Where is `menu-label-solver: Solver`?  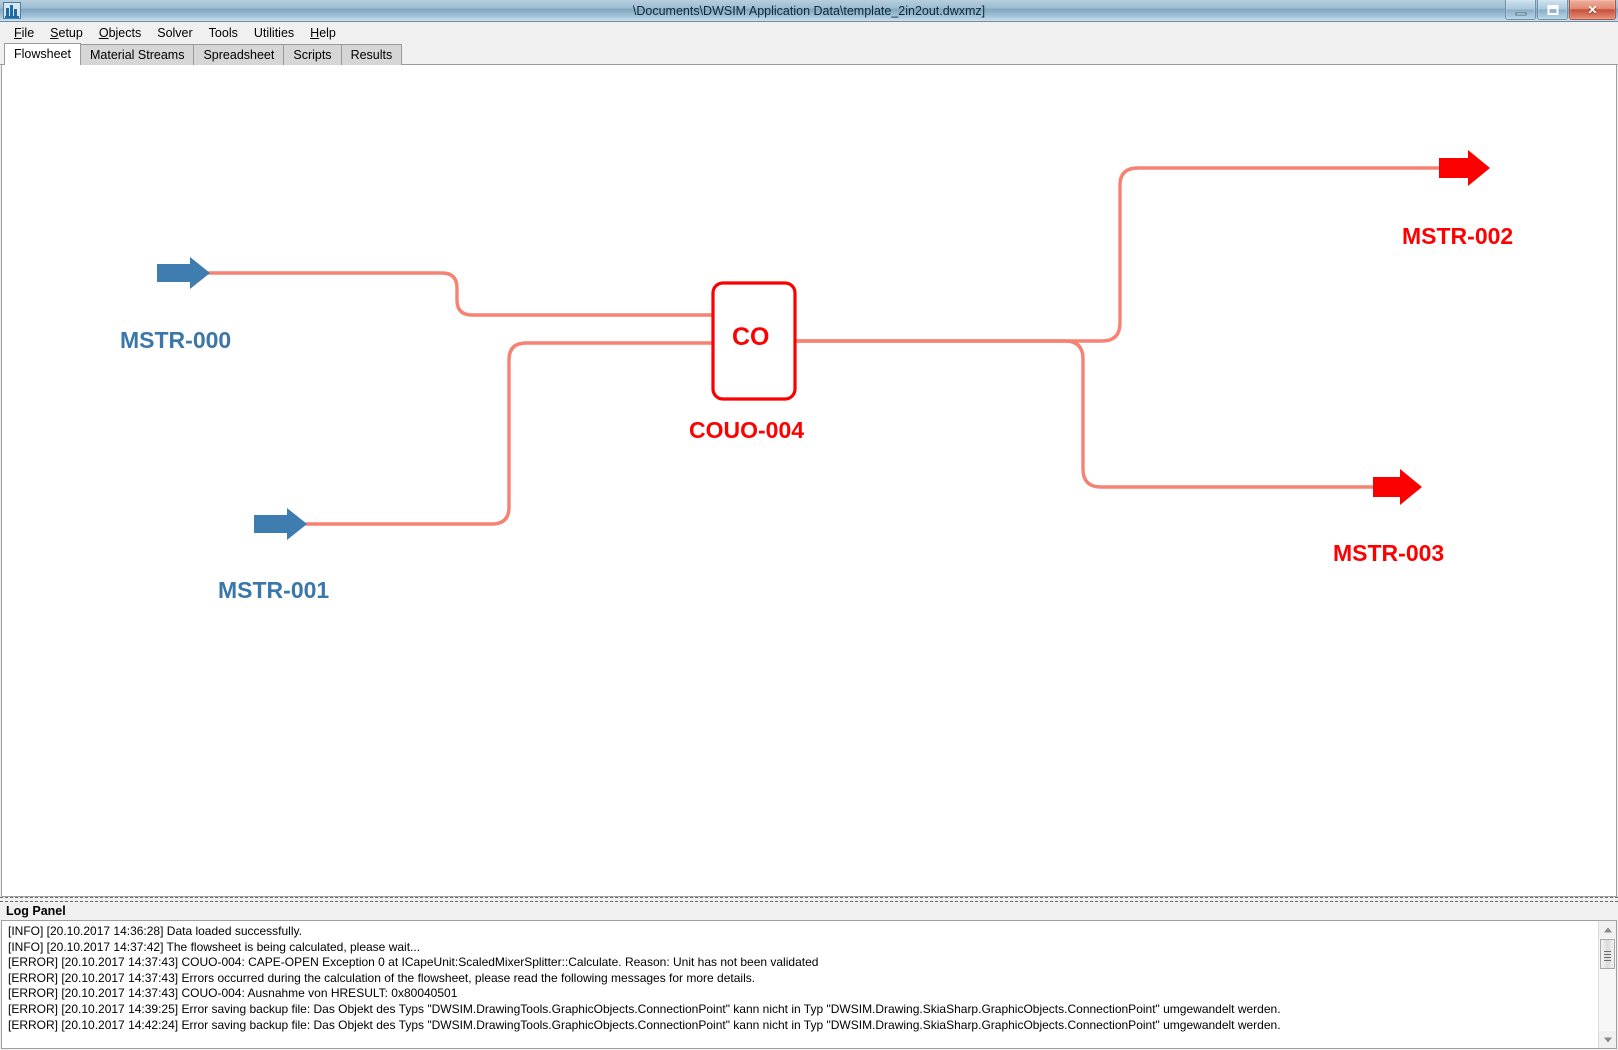 menu-label-solver: Solver is located at coordinates (175, 32).